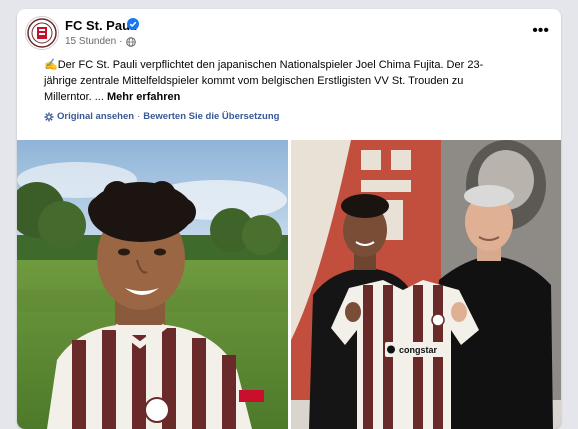  I want to click on page-avatar, so click(42, 33).